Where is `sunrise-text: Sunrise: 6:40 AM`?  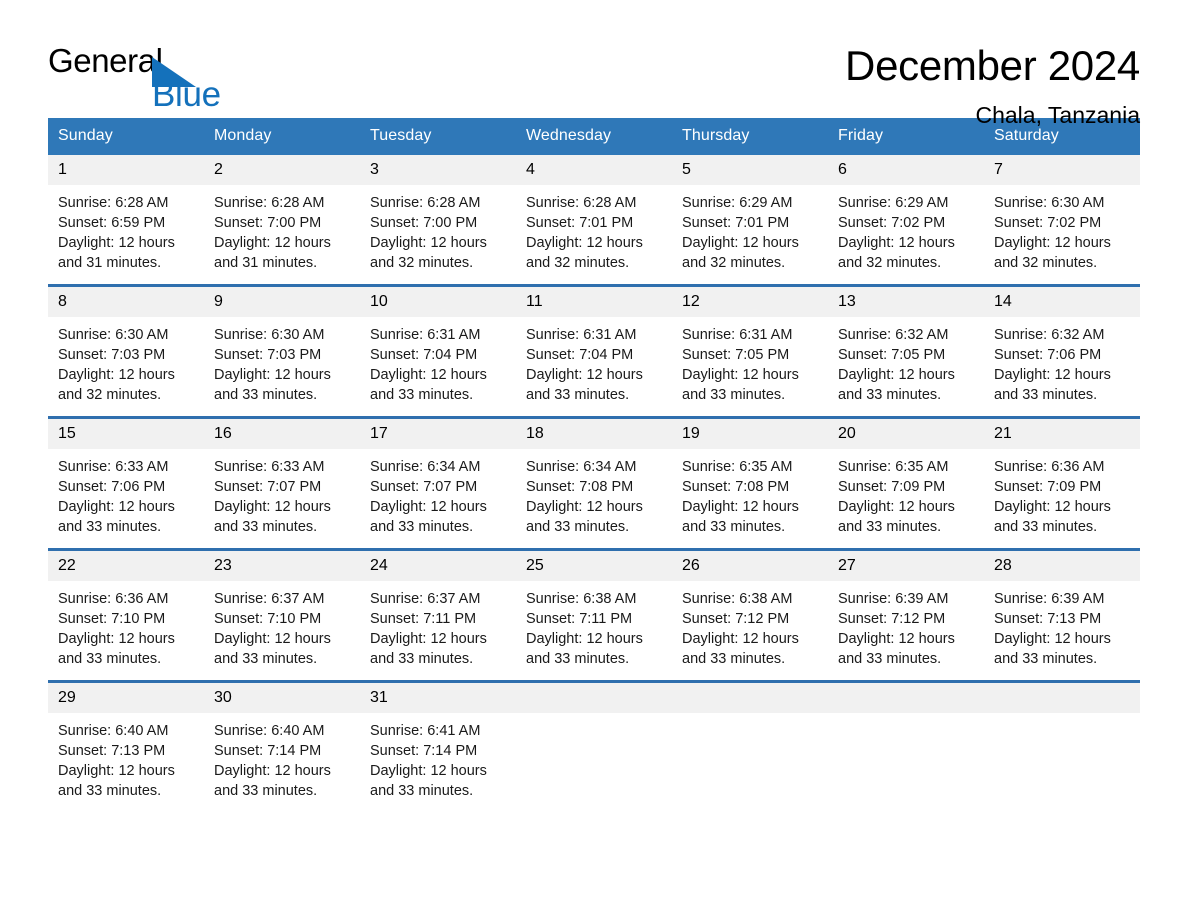
sunrise-text: Sunrise: 6:40 AM is located at coordinates (269, 731).